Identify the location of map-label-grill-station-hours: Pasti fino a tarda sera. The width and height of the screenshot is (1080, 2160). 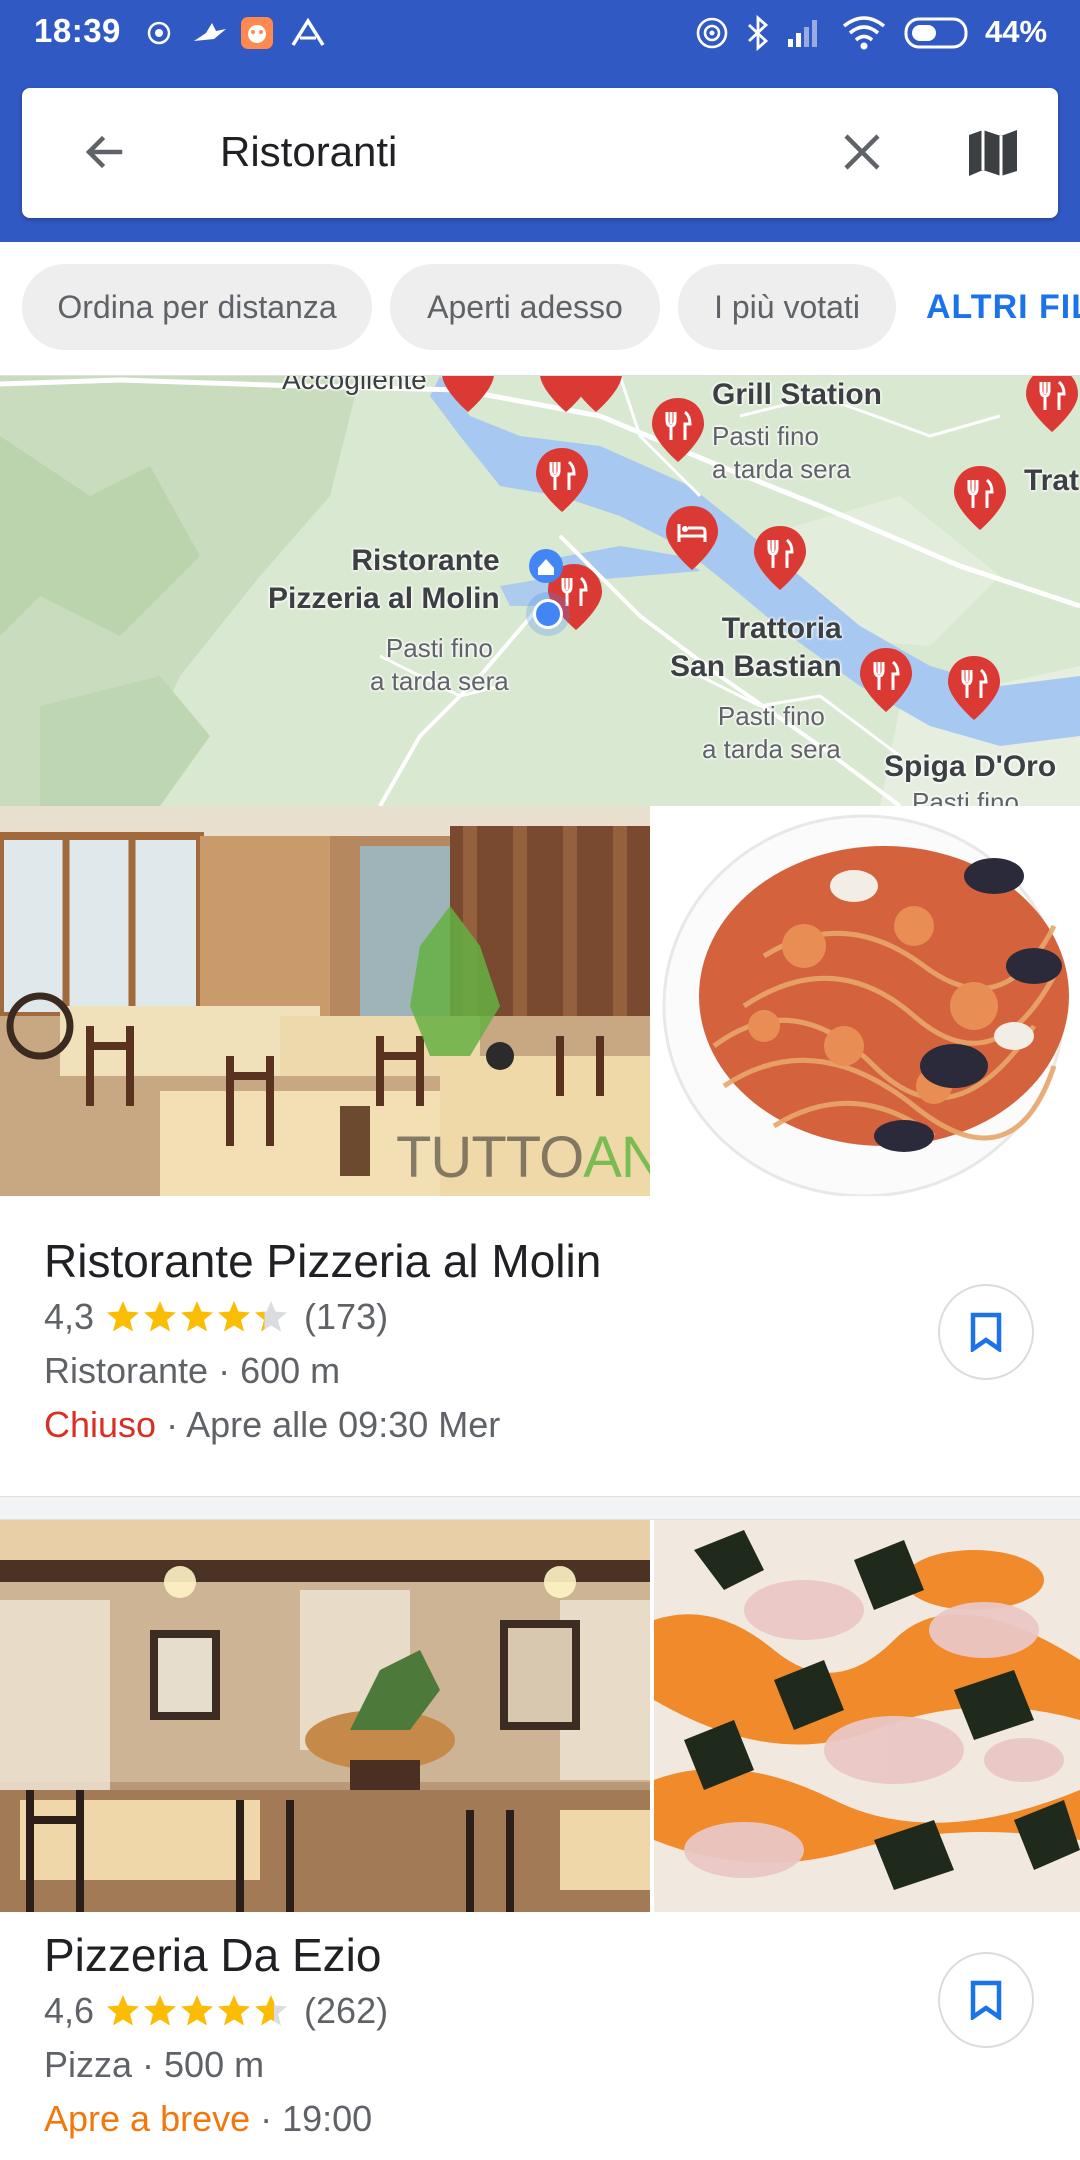
(781, 452).